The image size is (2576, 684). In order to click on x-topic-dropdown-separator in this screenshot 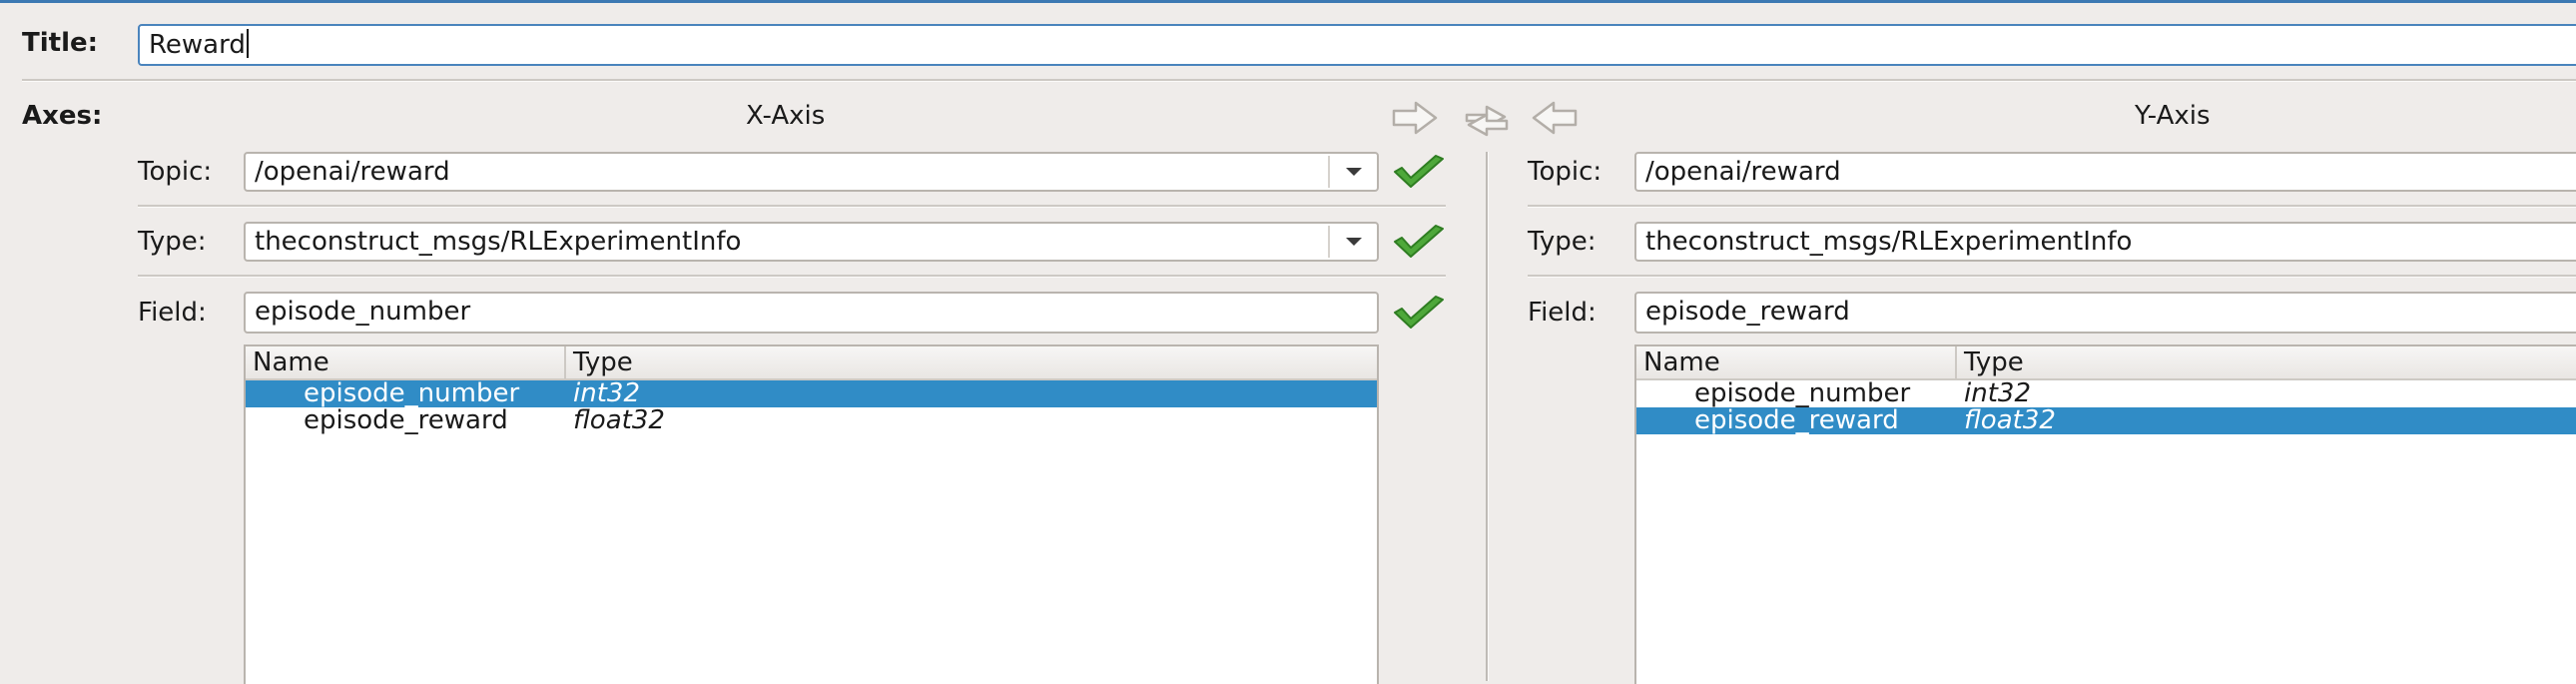, I will do `click(1329, 172)`.